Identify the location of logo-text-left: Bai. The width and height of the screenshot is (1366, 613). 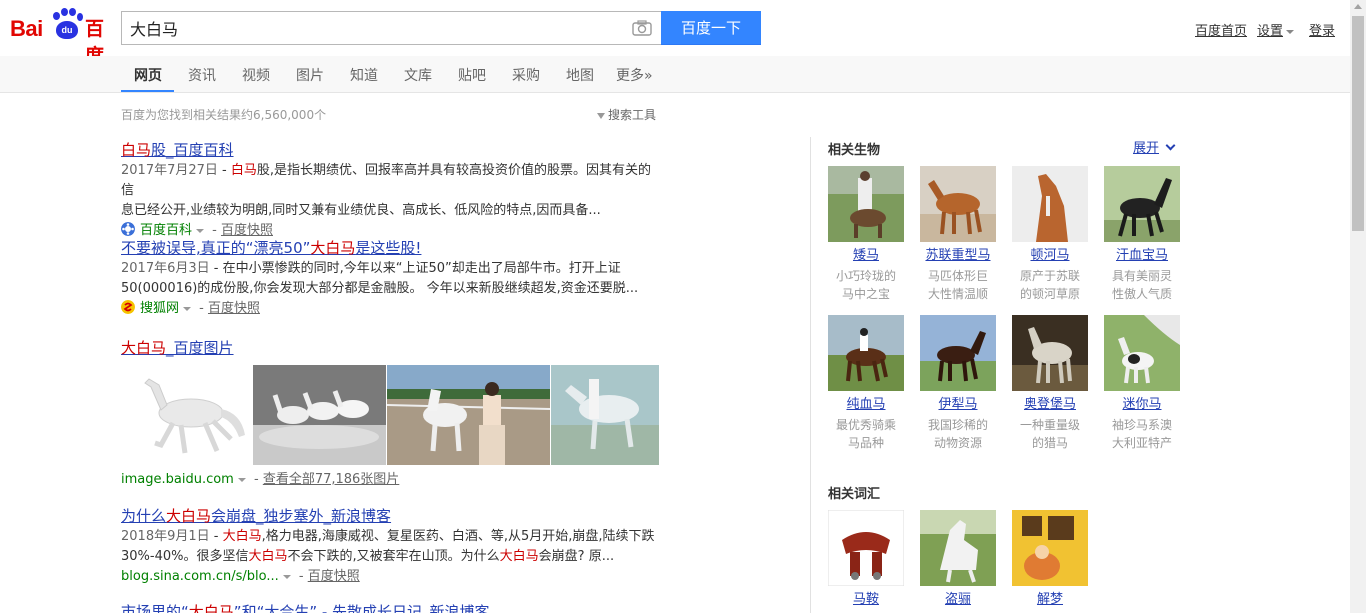
(26, 28).